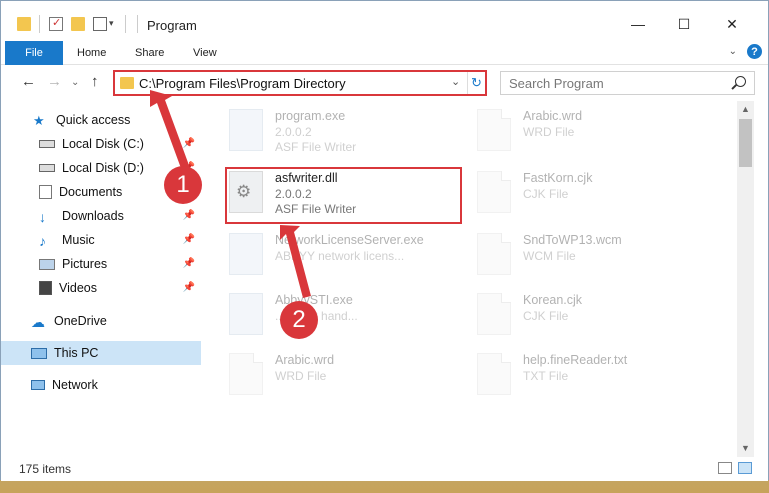 The width and height of the screenshot is (769, 493). What do you see at coordinates (735, 468) in the screenshot?
I see `view-switcher` at bounding box center [735, 468].